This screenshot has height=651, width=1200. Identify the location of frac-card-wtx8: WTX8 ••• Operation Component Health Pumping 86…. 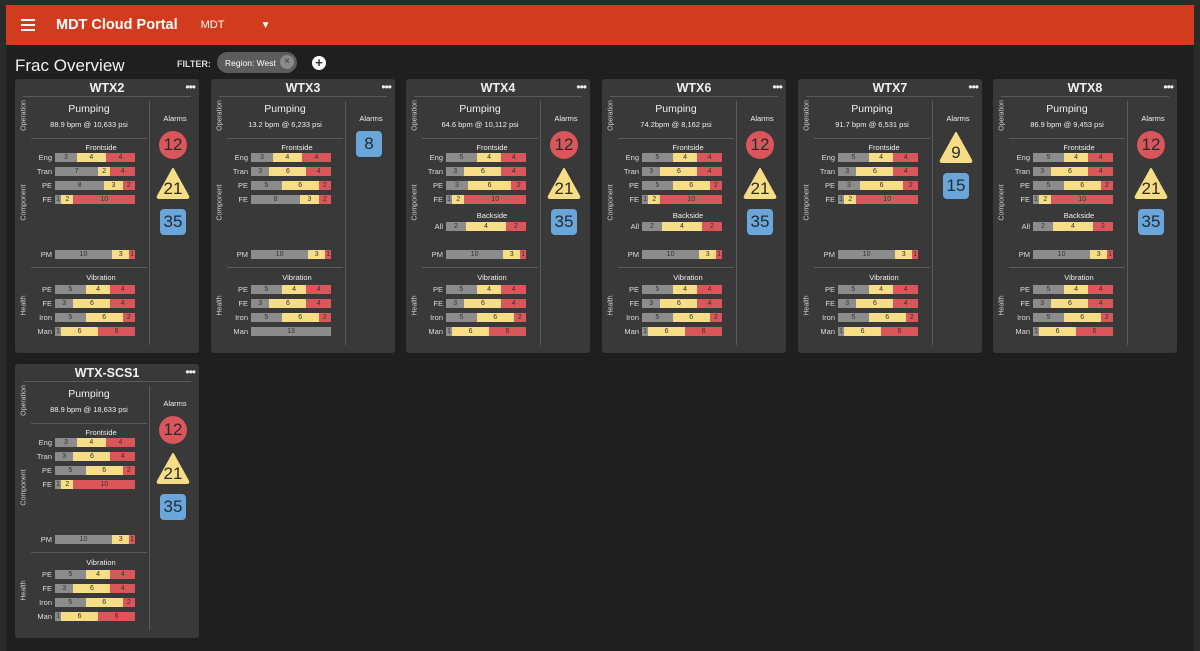
(1085, 216).